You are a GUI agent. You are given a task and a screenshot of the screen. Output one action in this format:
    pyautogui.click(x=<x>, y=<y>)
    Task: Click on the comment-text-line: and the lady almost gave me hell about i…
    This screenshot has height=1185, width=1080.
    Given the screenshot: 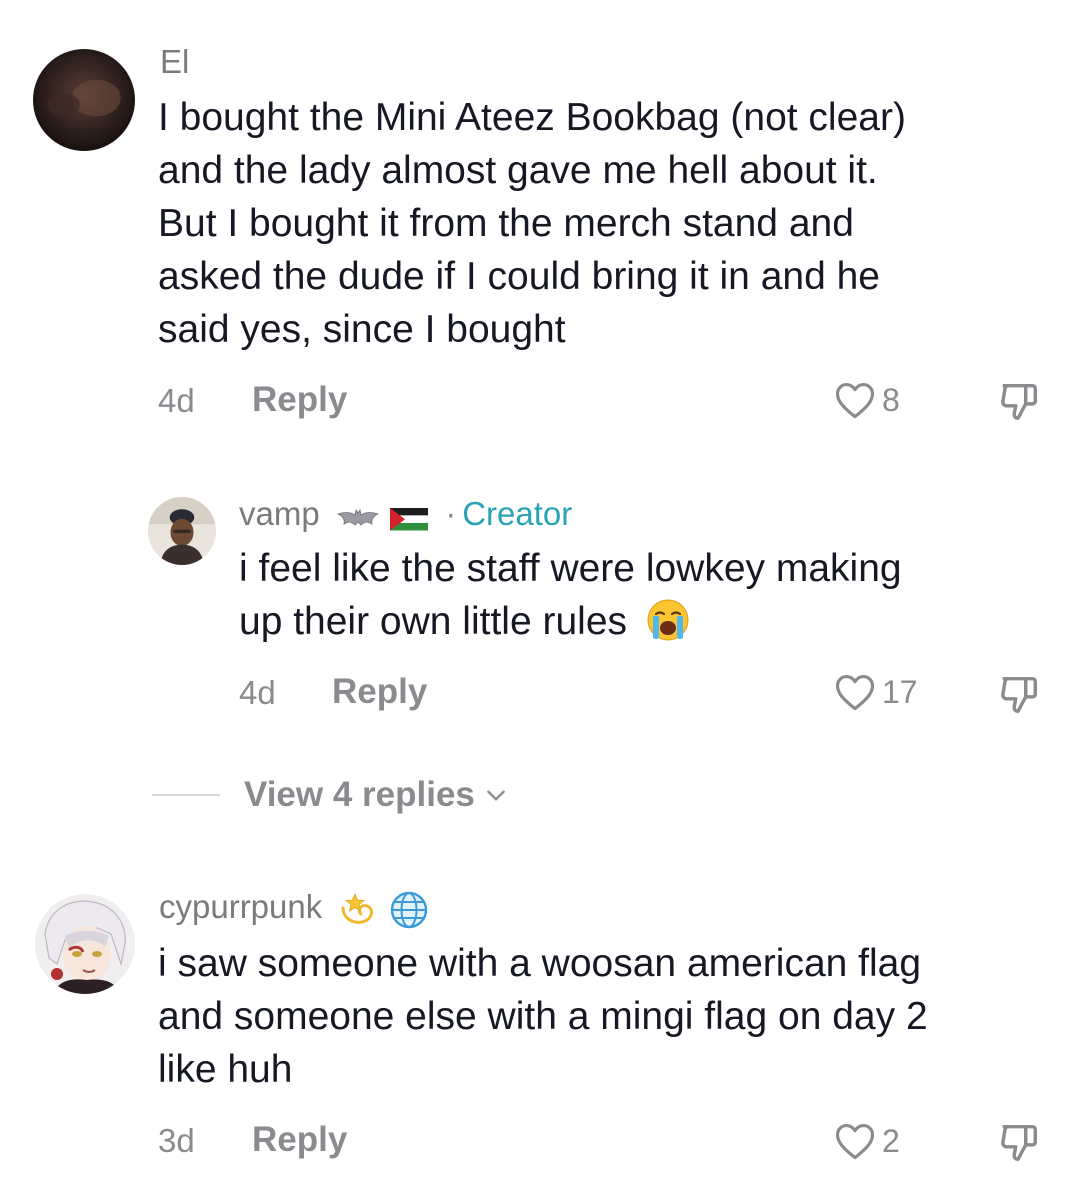 What is the action you would take?
    pyautogui.click(x=518, y=170)
    